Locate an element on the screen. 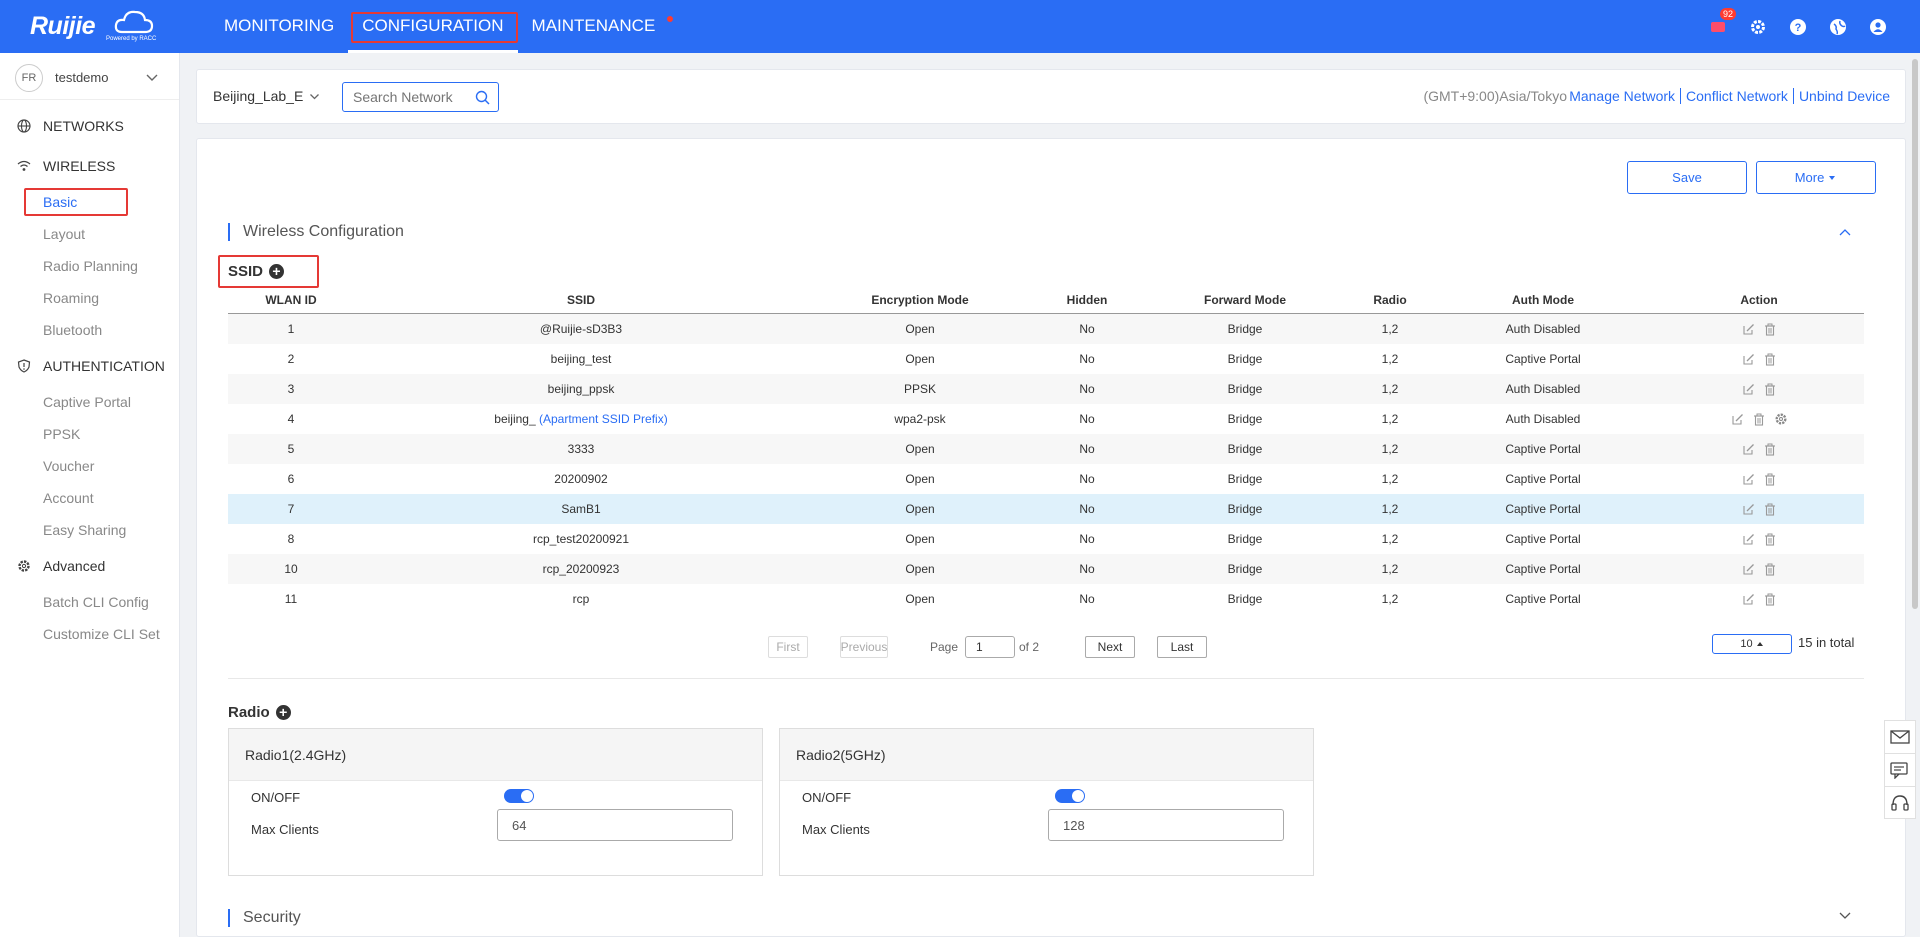  nav-monitoring-label: MONITORING is located at coordinates (279, 25).